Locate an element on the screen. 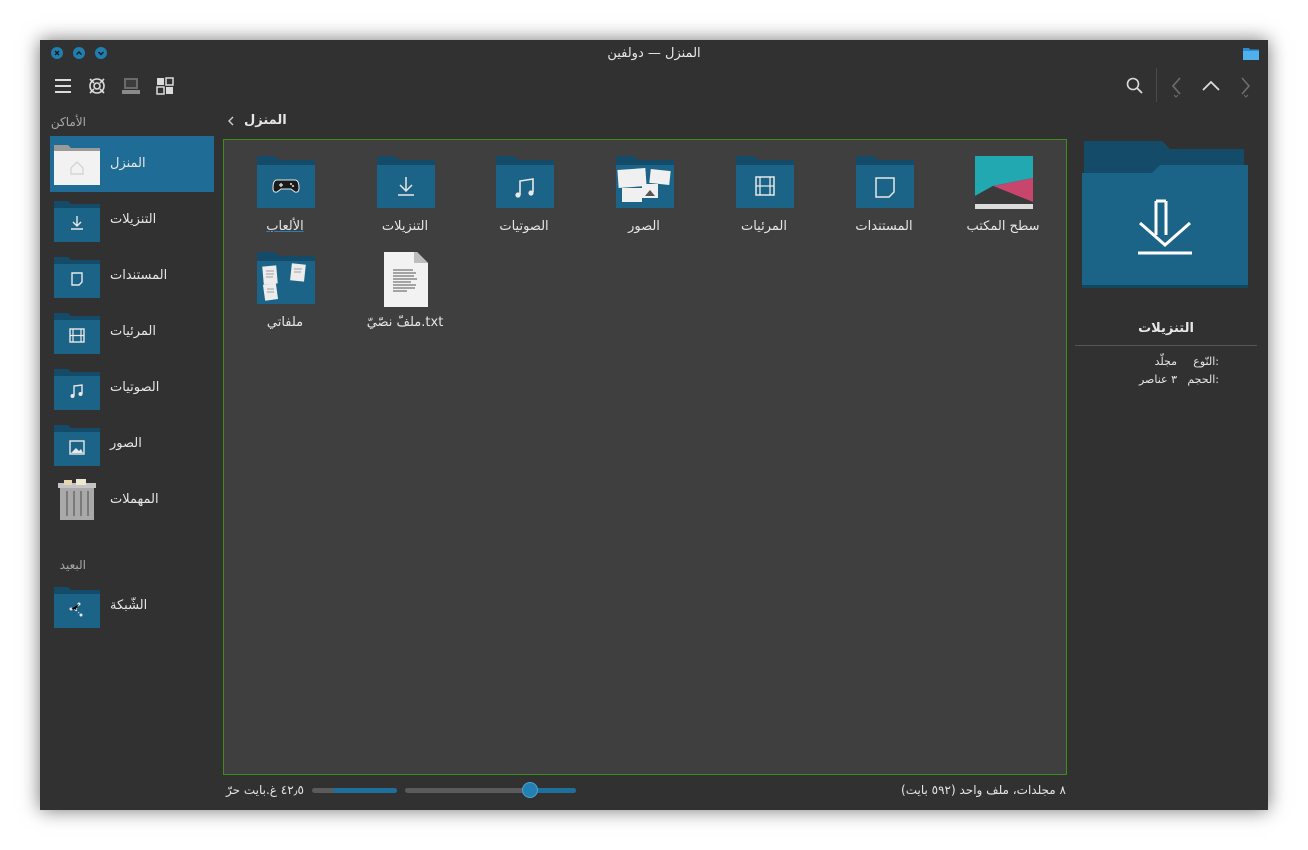 The width and height of the screenshot is (1308, 850). icons-view-icon is located at coordinates (165, 86).